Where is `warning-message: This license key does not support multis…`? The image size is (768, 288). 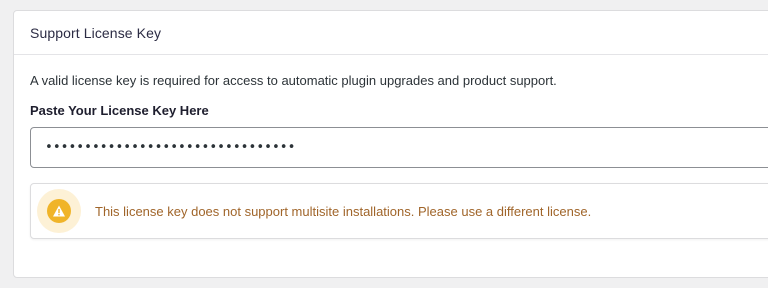
warning-message: This license key does not support multis… is located at coordinates (343, 211).